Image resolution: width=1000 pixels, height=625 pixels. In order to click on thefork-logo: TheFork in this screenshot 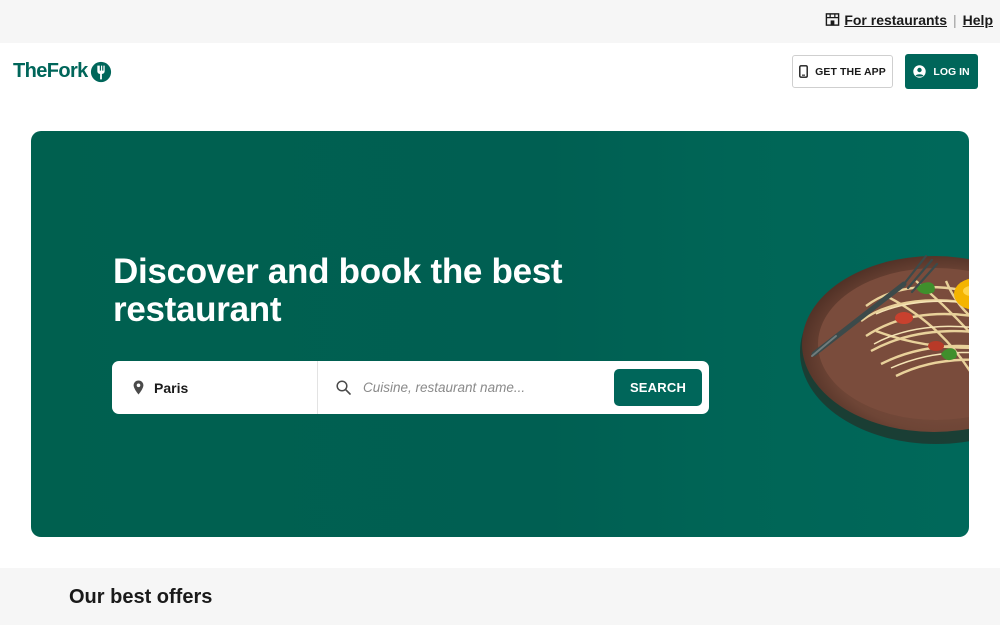, I will do `click(62, 71)`.